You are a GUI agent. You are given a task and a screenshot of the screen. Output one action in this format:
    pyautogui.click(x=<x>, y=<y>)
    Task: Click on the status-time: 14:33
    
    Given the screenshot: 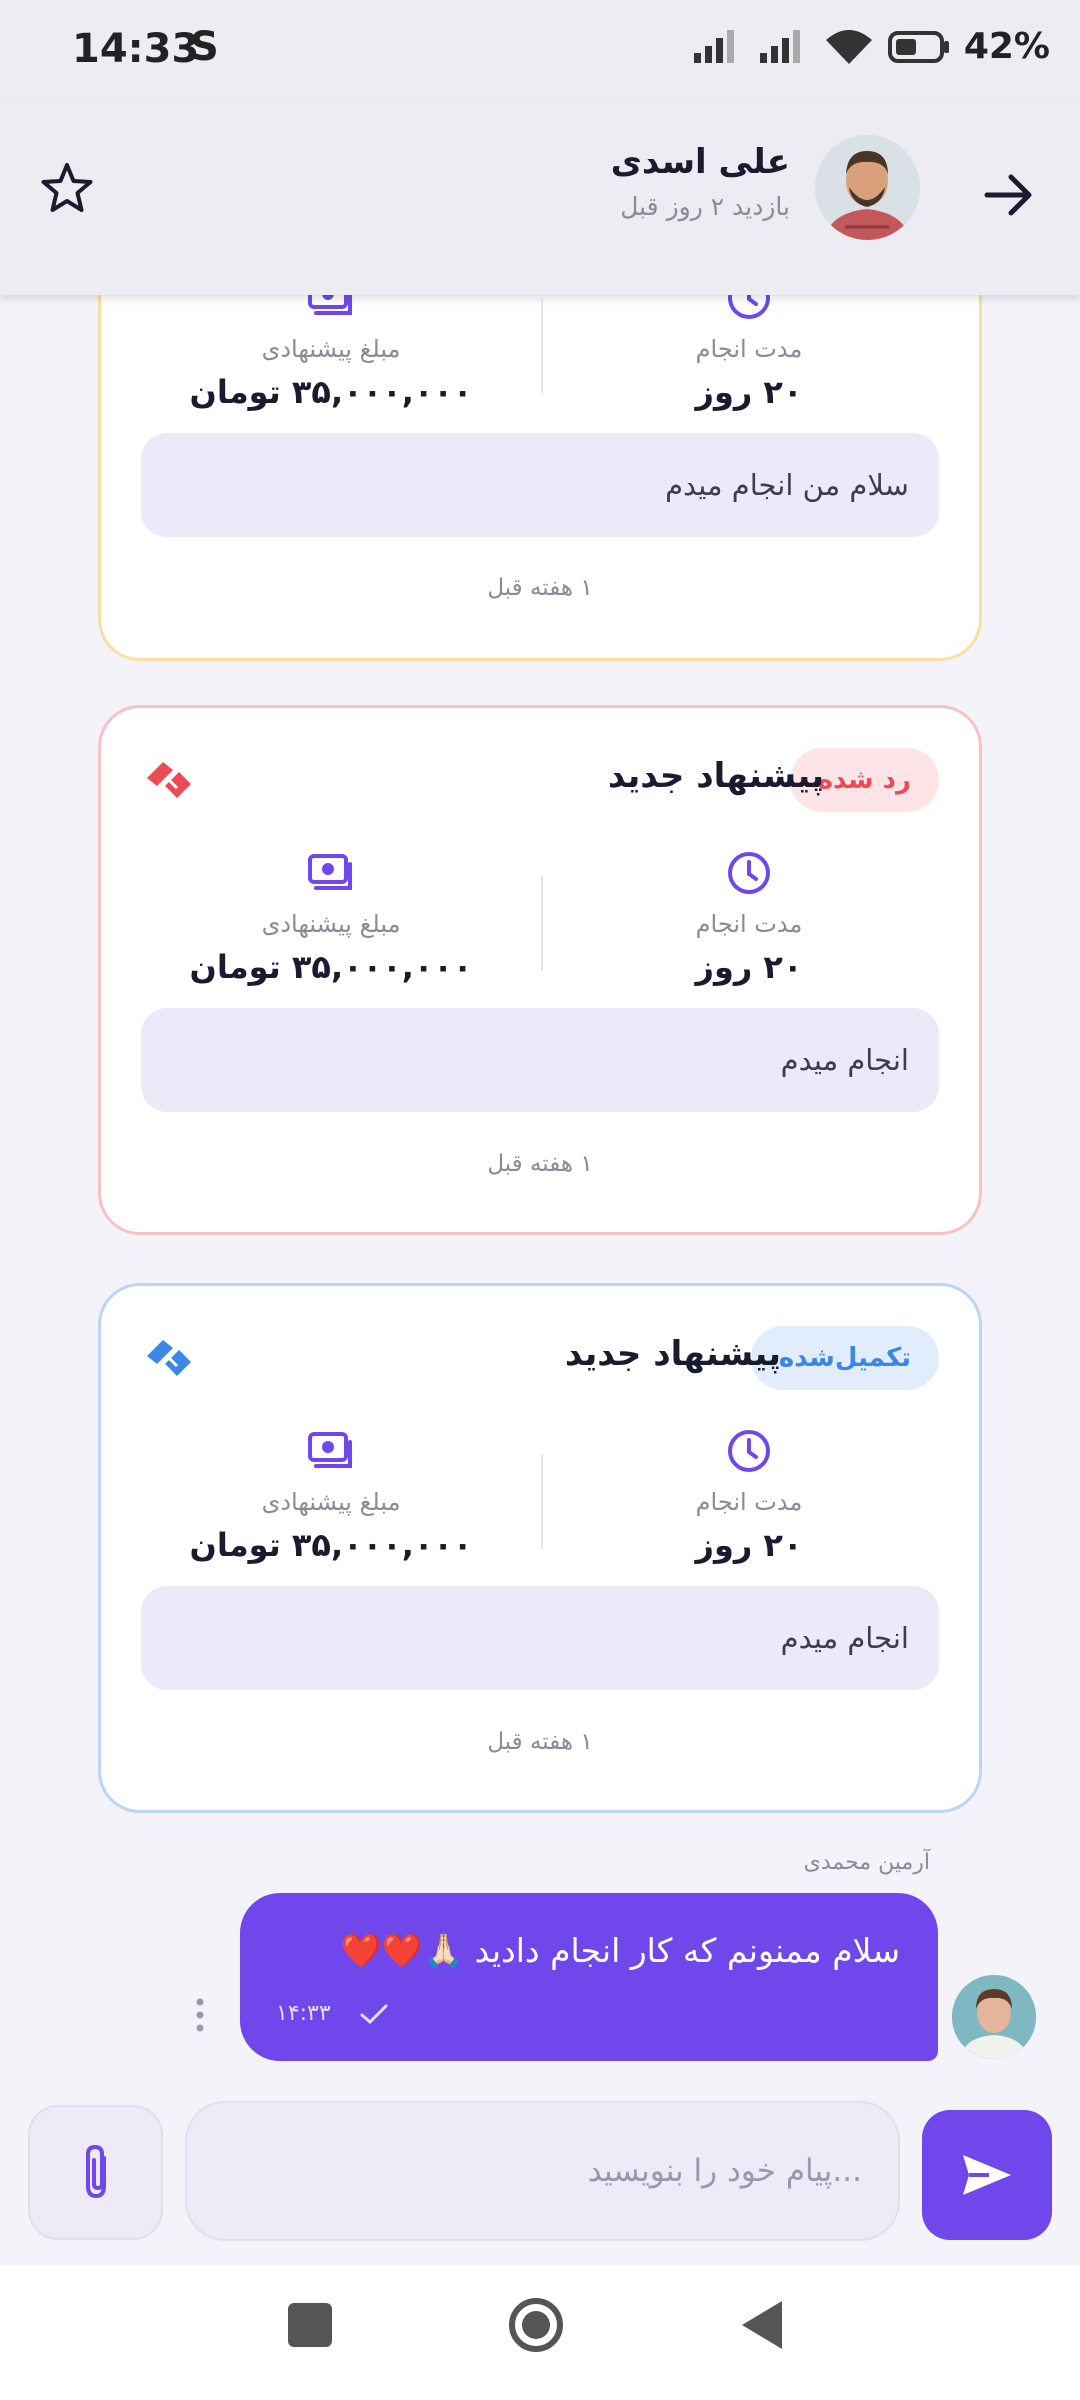 What is the action you would take?
    pyautogui.click(x=136, y=49)
    